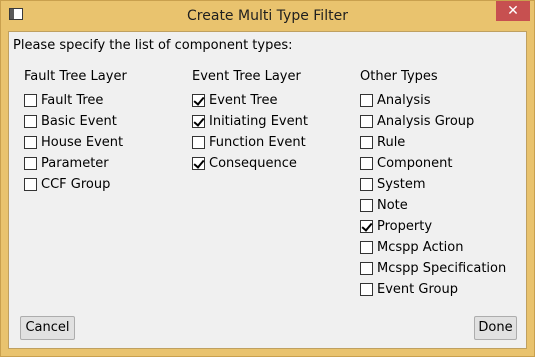 The image size is (535, 357). Describe the element at coordinates (243, 100) in the screenshot. I see `checkbox-label: Event Tree` at that location.